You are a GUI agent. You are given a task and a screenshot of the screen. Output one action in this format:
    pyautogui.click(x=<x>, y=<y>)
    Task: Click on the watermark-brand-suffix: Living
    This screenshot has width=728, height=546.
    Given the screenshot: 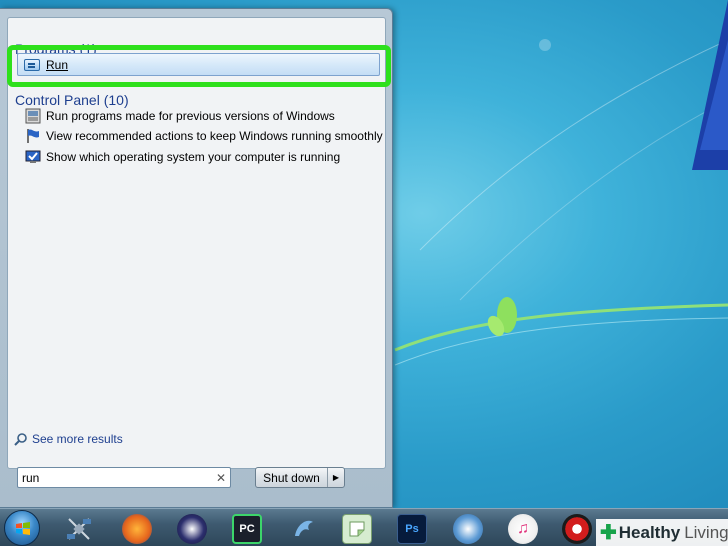 What is the action you would take?
    pyautogui.click(x=706, y=532)
    